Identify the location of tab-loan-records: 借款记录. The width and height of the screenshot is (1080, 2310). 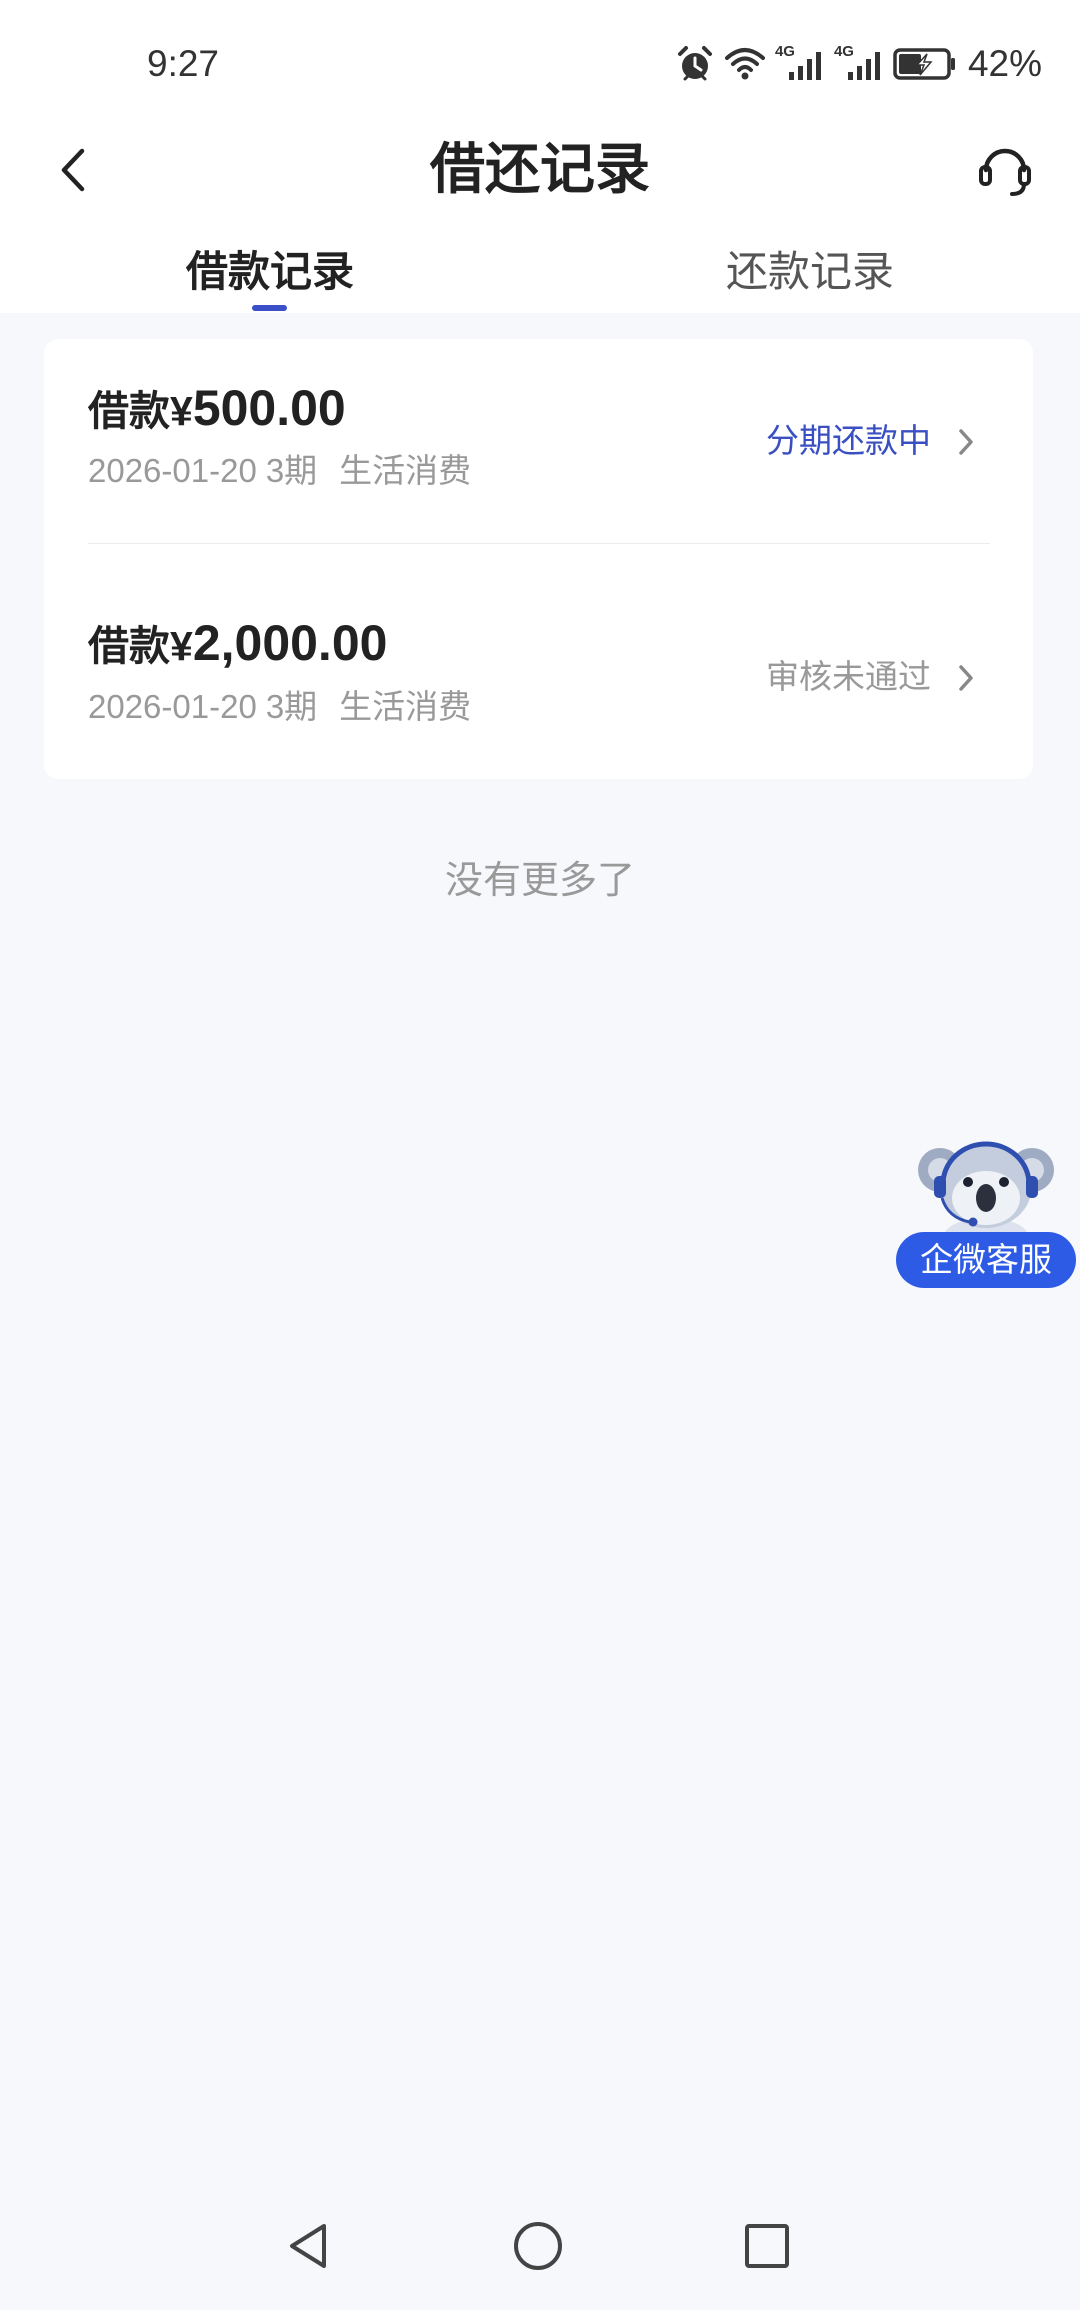
(270, 272).